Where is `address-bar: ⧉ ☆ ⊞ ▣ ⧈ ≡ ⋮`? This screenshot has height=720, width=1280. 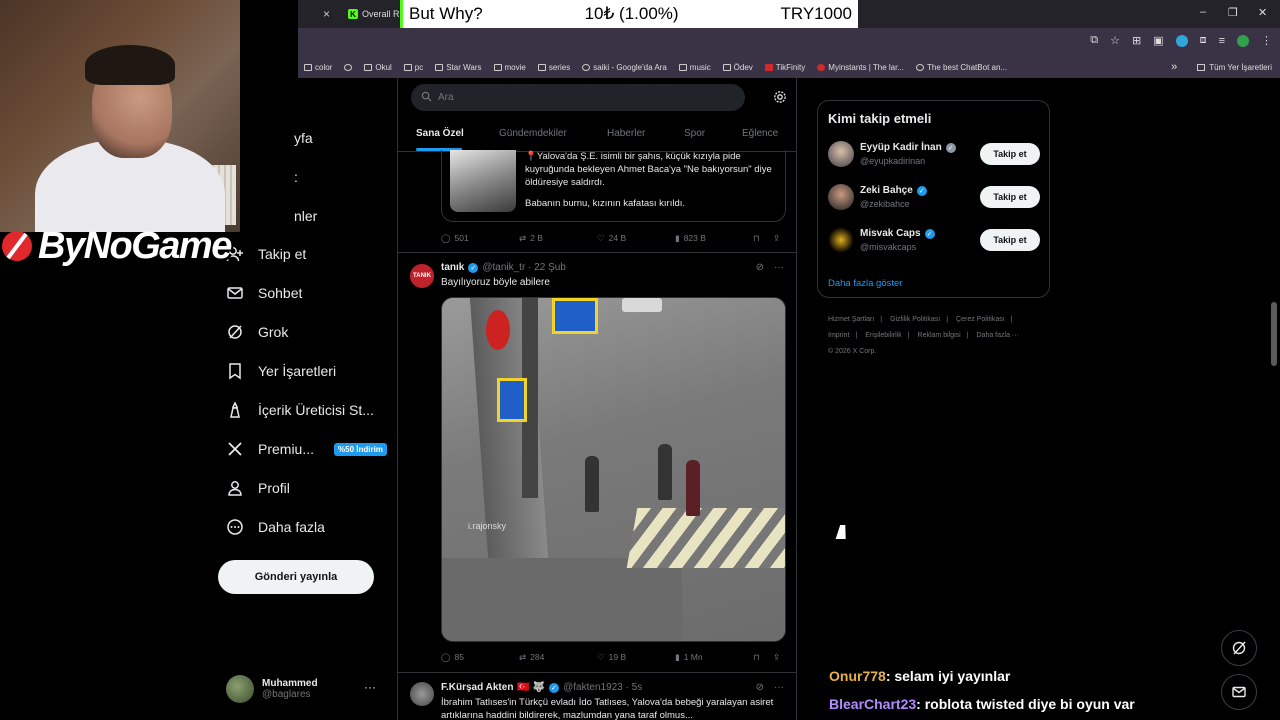 address-bar: ⧉ ☆ ⊞ ▣ ⧈ ≡ ⋮ is located at coordinates (789, 42).